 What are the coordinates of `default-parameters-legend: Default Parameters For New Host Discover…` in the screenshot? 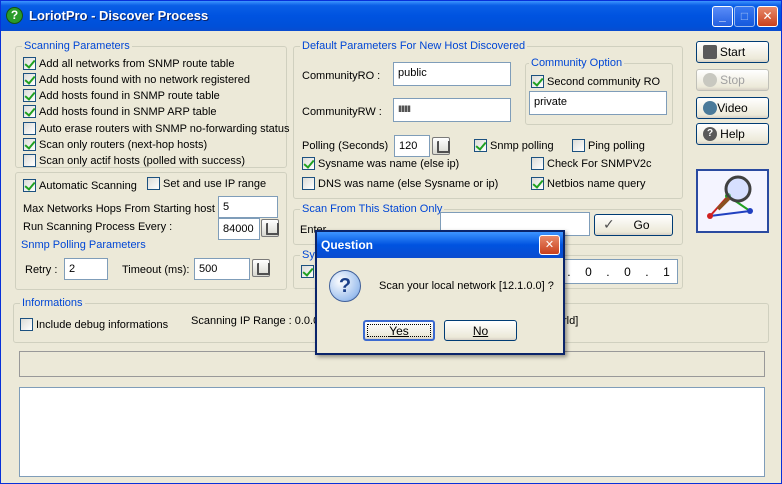 It's located at (414, 46).